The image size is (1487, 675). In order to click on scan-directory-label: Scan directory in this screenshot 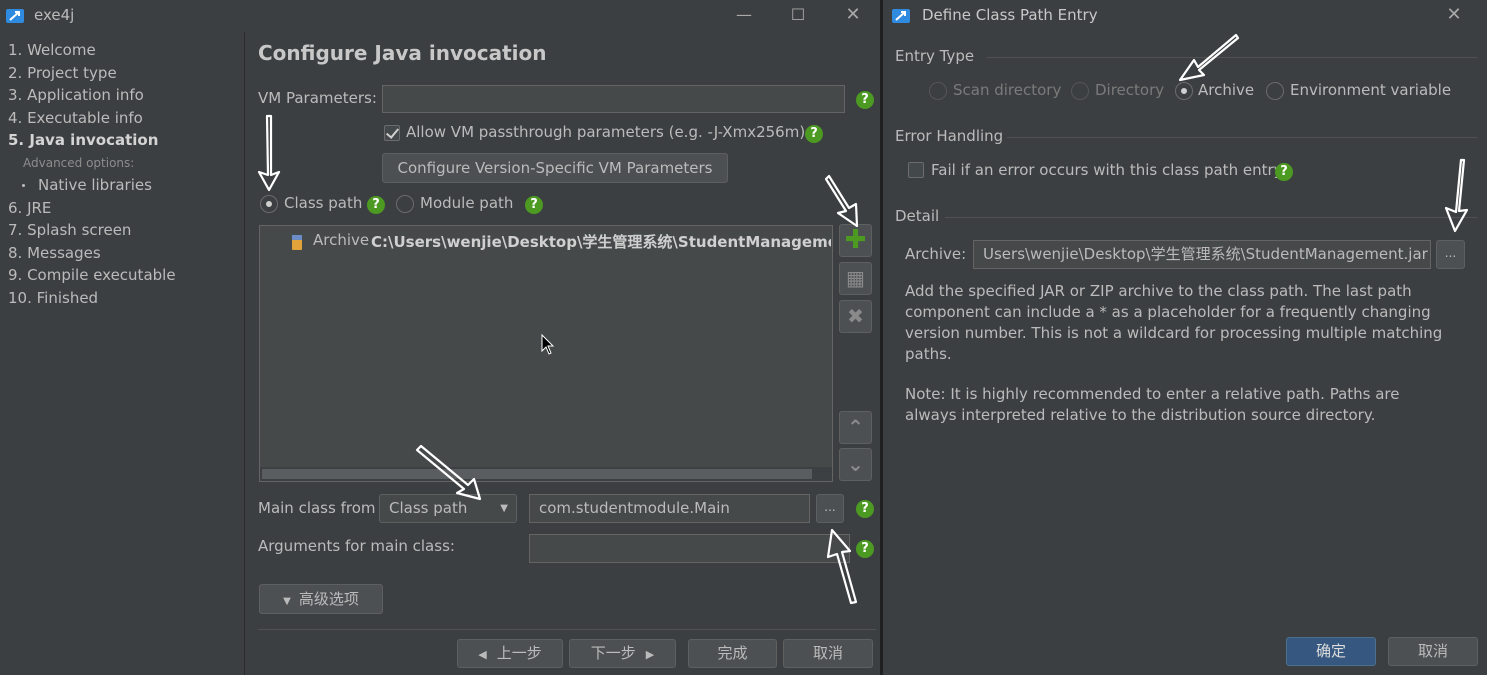, I will do `click(1007, 90)`.